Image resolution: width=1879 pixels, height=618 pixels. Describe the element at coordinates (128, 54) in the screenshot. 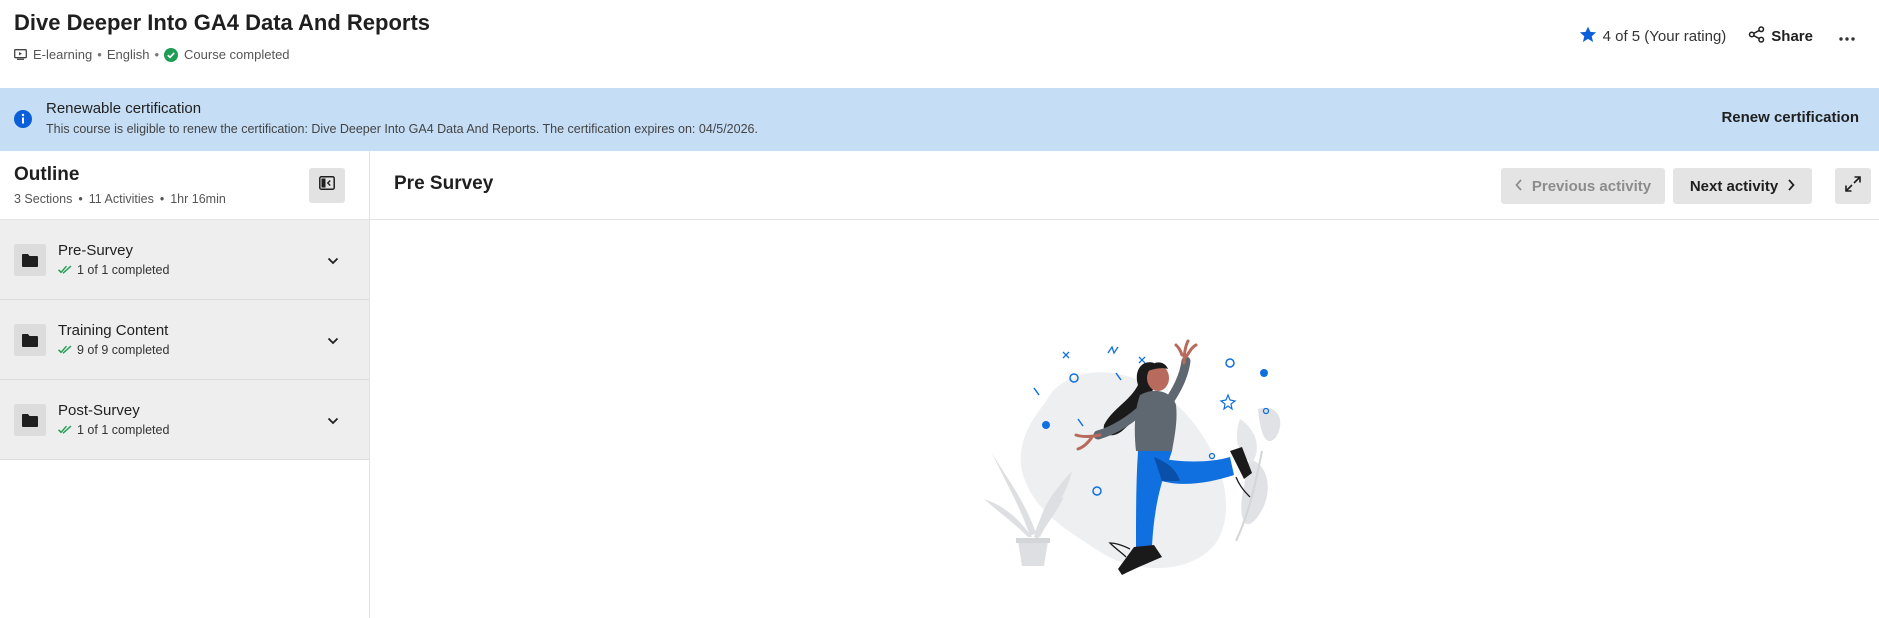

I see `course-language: English` at that location.